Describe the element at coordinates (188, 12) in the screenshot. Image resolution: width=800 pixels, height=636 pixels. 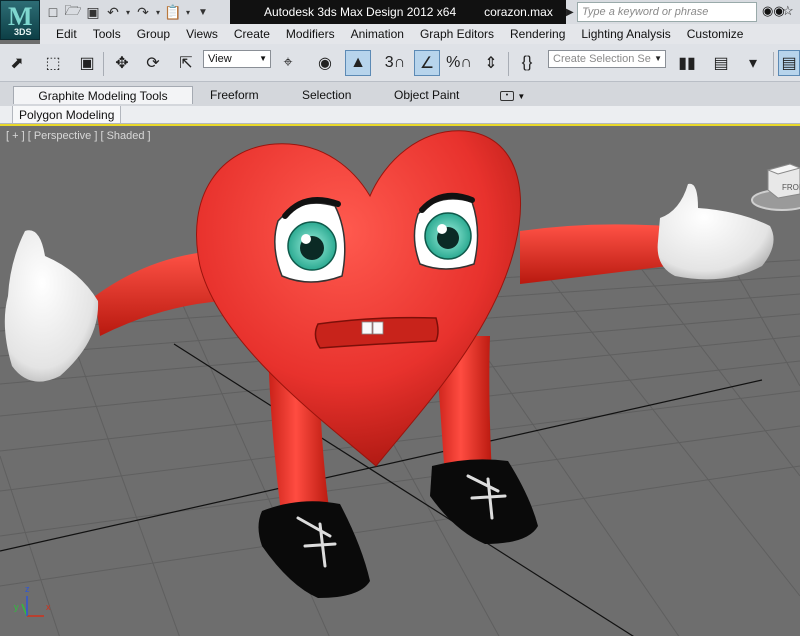
I see `project-dropdown-icon: ▾` at that location.